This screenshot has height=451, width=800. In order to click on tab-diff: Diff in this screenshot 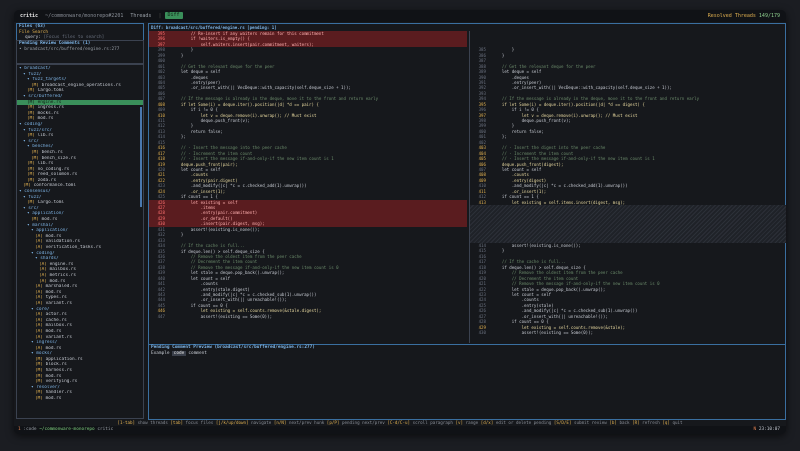, I will do `click(173, 15)`.